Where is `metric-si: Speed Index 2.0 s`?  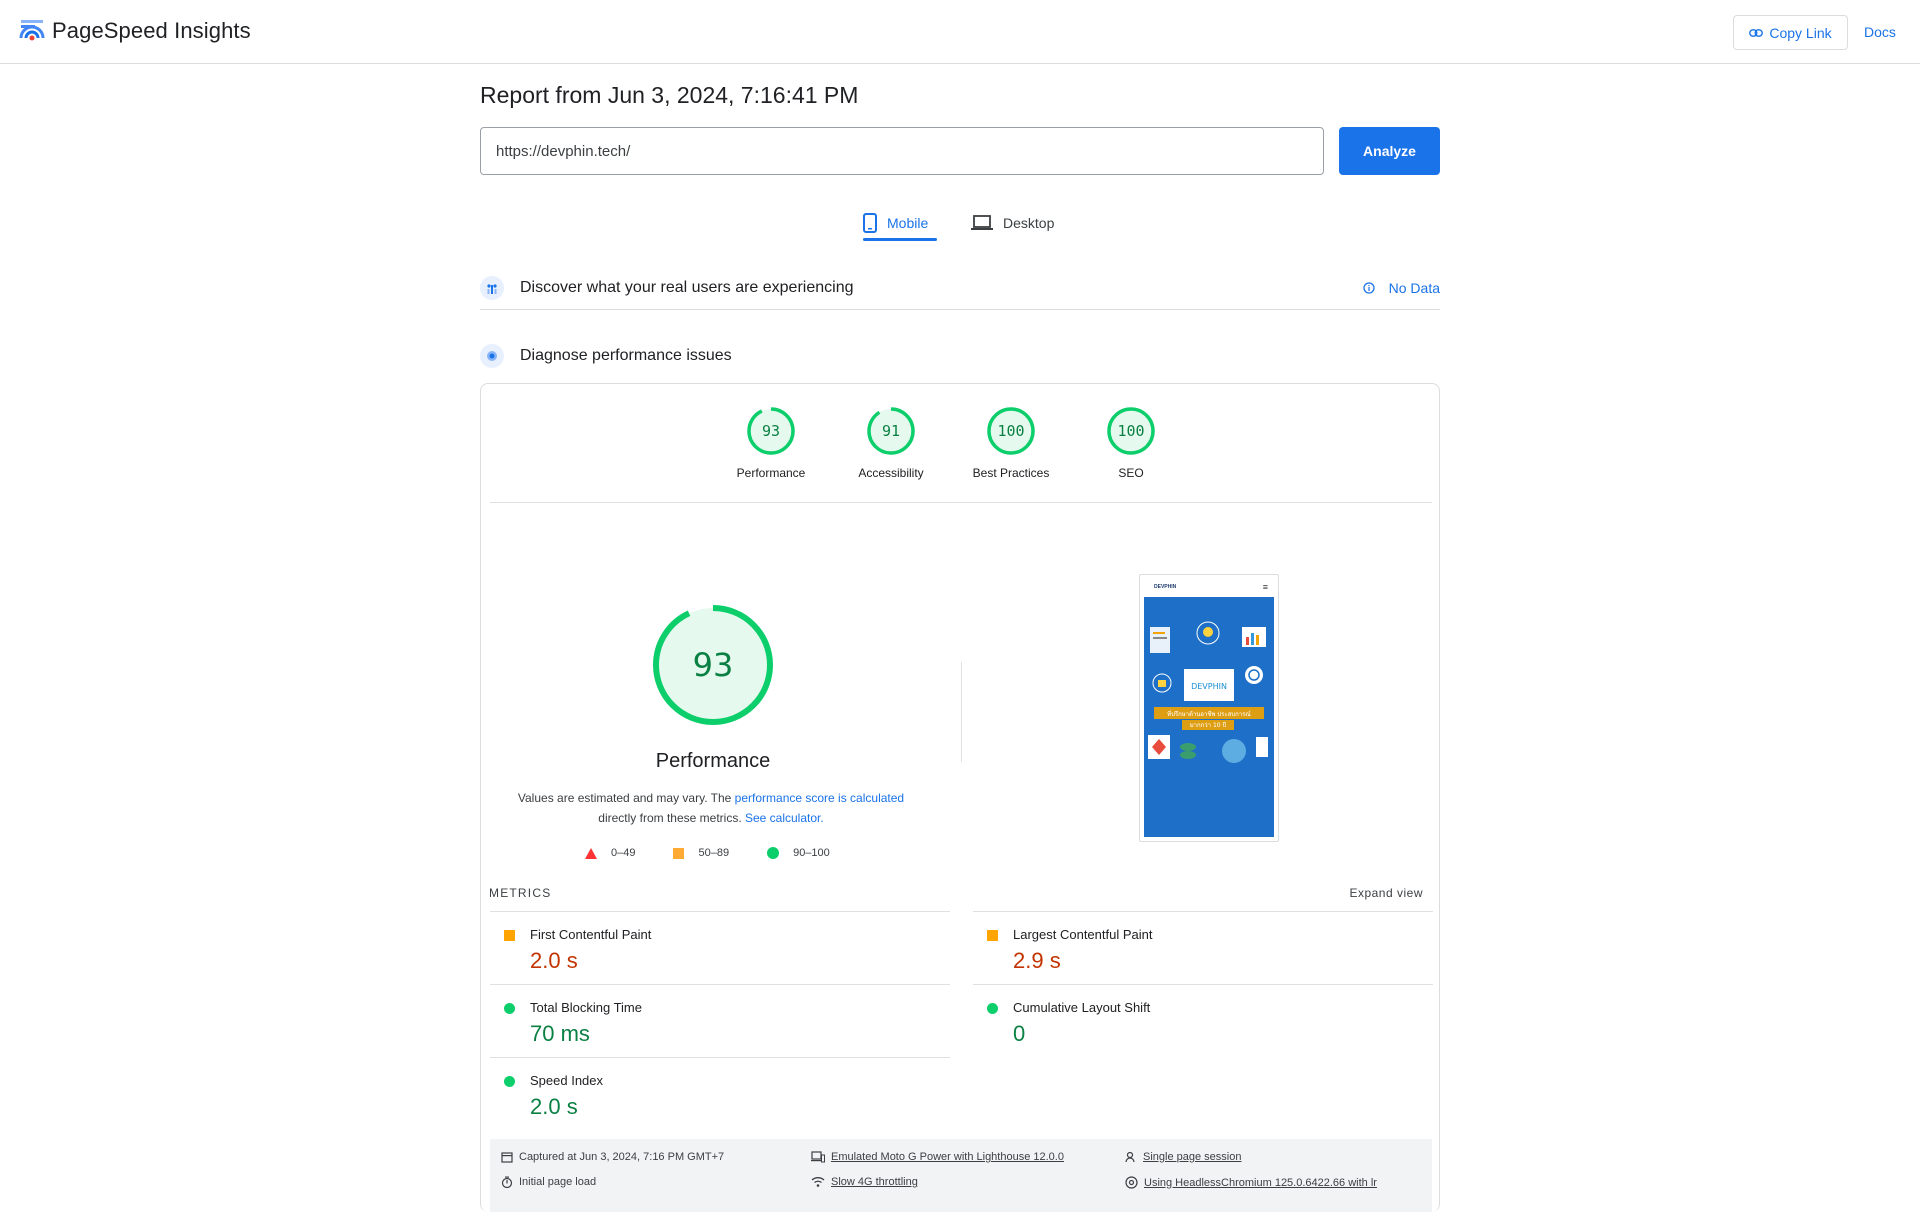
metric-si: Speed Index 2.0 s is located at coordinates (720, 1094).